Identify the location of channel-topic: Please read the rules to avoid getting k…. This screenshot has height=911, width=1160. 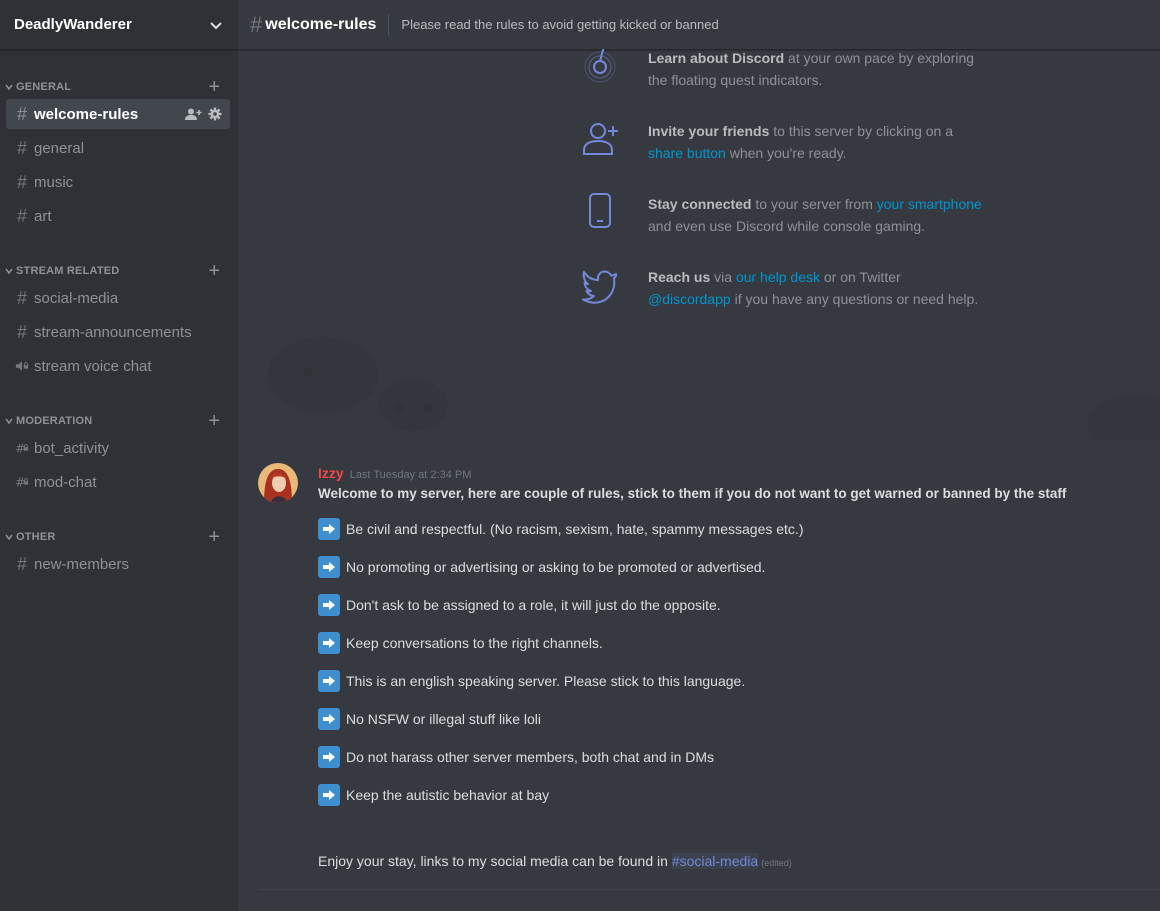
(559, 24).